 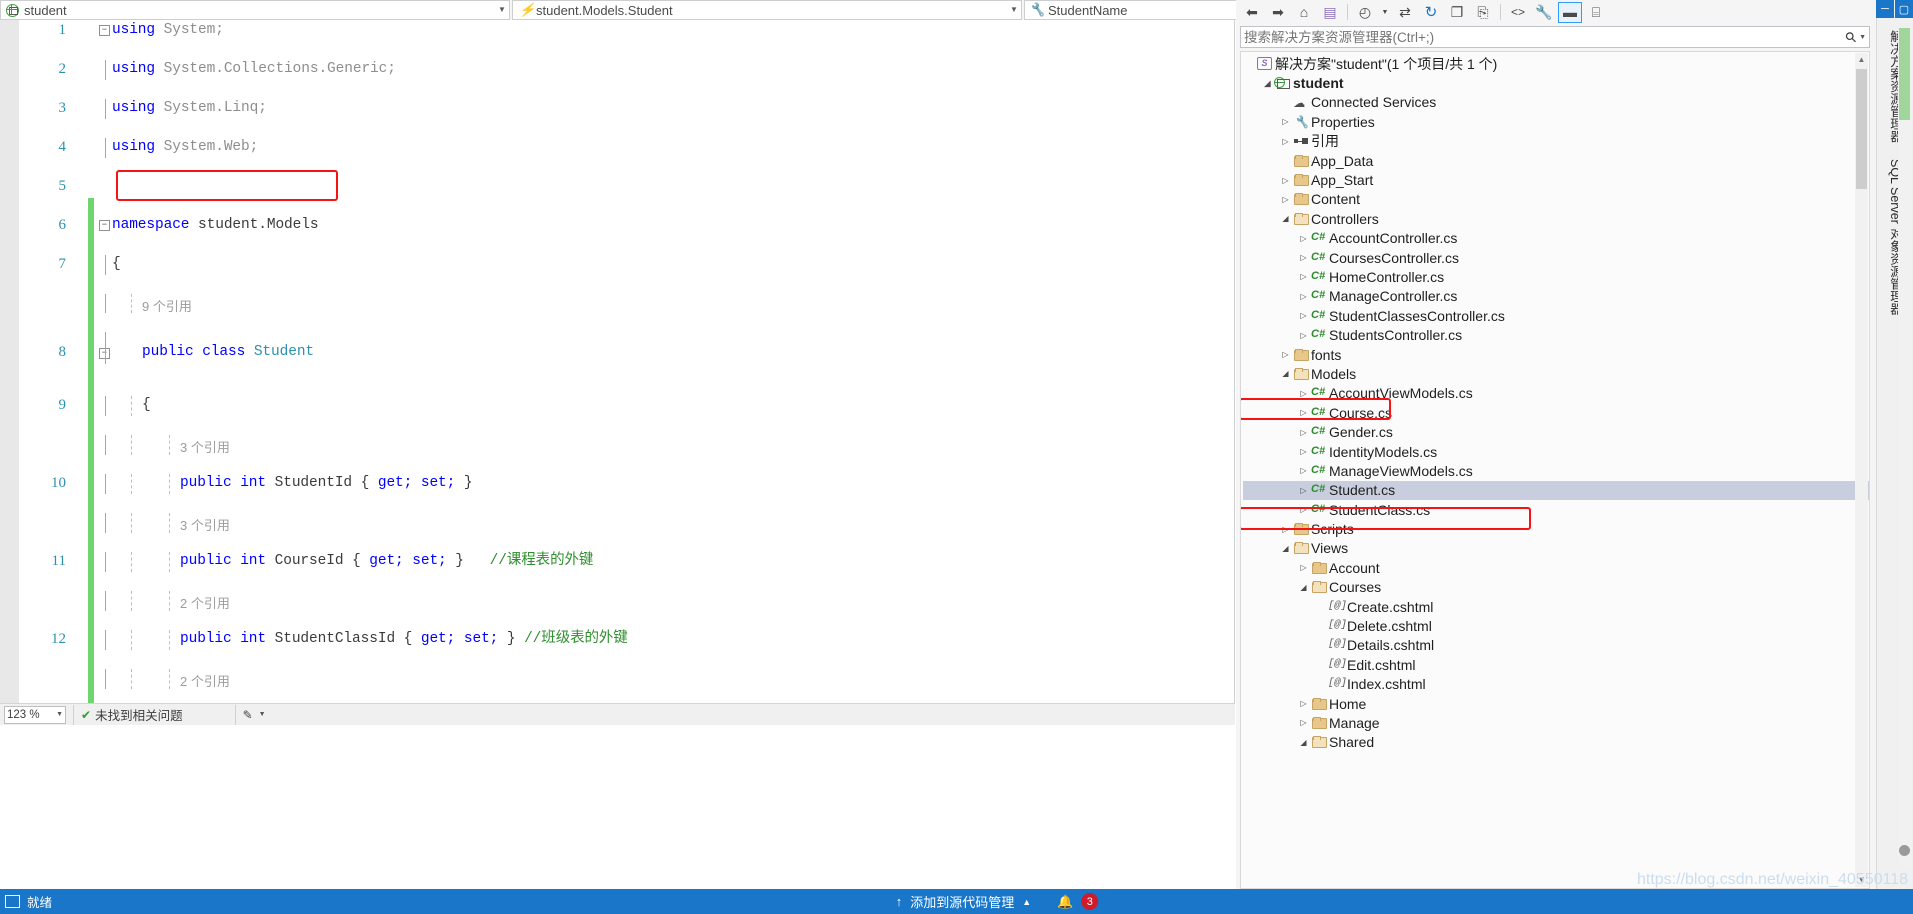 What do you see at coordinates (1556, 528) in the screenshot?
I see `tree-item-scripts: ▷ Scripts` at bounding box center [1556, 528].